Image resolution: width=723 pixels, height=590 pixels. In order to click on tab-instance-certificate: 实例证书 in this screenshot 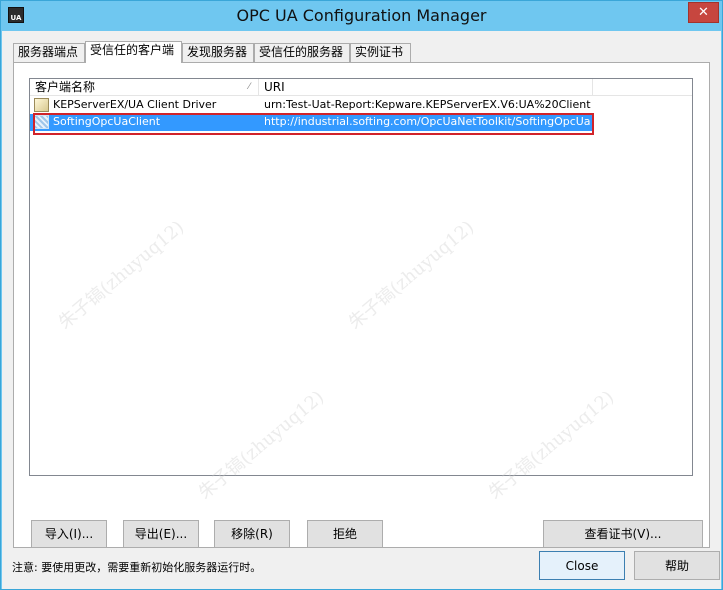, I will do `click(380, 52)`.